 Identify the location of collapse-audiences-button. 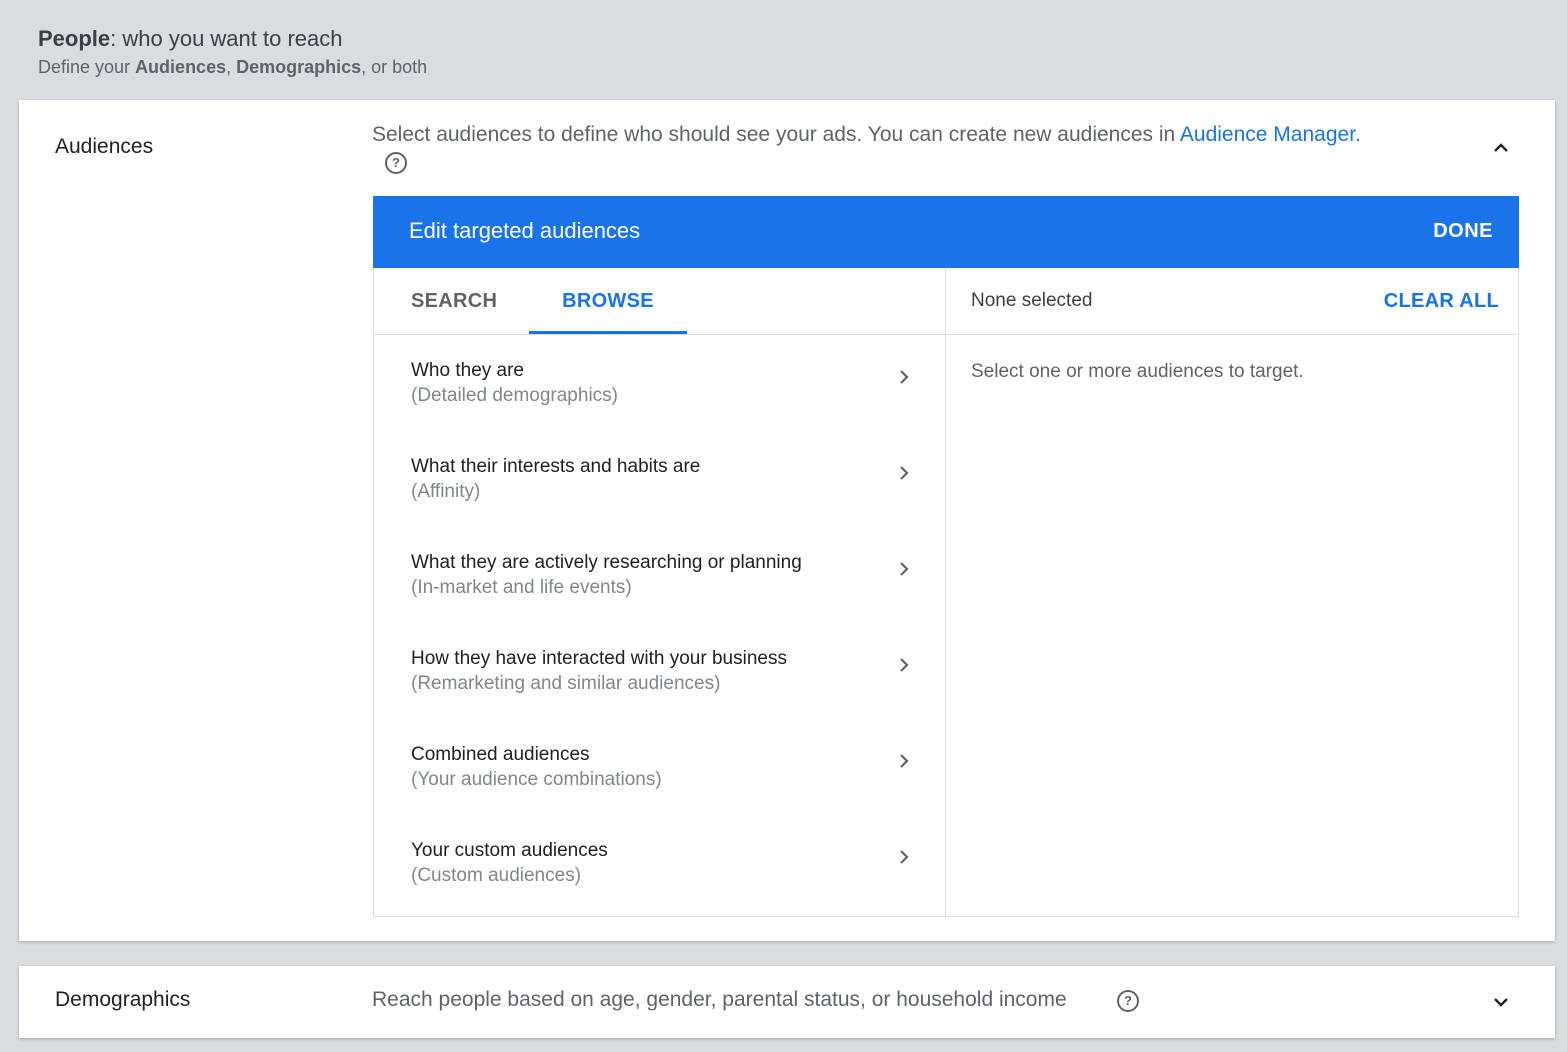
(1501, 148).